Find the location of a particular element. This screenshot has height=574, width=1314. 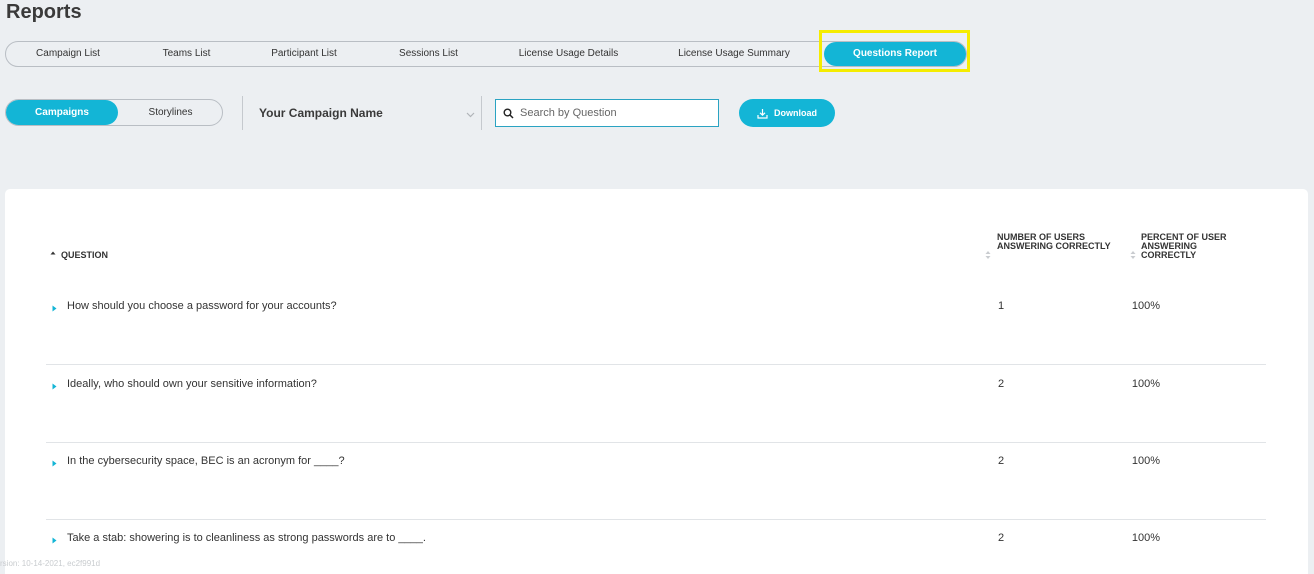

tab-license-usage-summary: License Usage Summary is located at coordinates (734, 54).